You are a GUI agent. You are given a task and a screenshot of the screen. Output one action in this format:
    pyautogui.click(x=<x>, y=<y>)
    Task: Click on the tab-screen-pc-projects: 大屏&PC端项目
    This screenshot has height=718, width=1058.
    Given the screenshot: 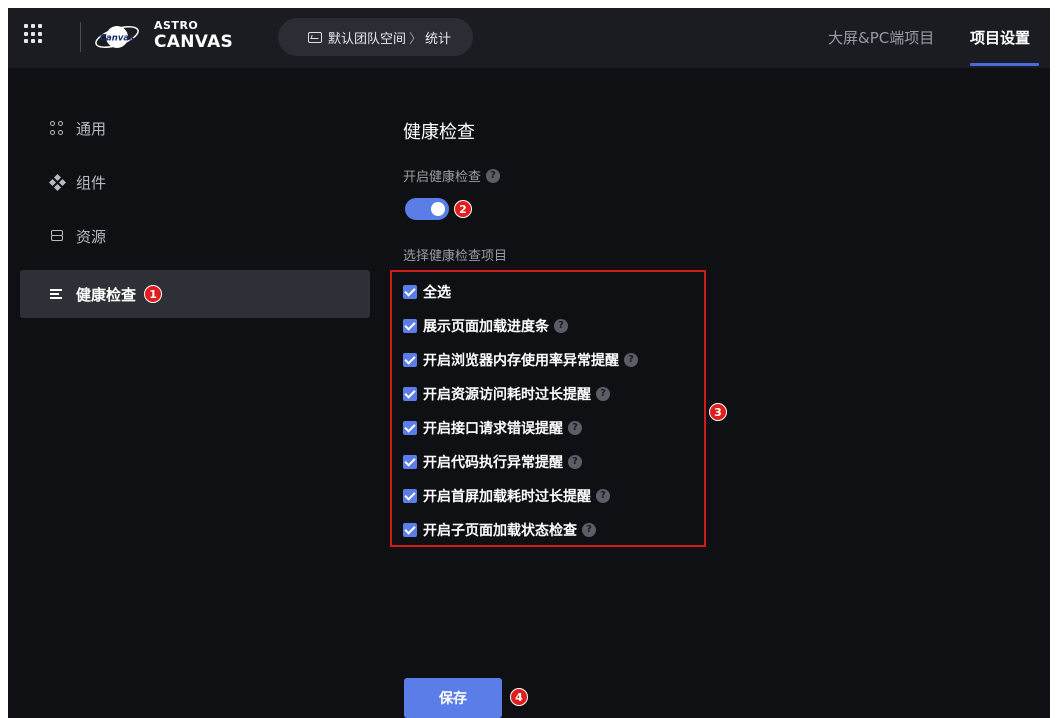 What is the action you would take?
    pyautogui.click(x=881, y=38)
    